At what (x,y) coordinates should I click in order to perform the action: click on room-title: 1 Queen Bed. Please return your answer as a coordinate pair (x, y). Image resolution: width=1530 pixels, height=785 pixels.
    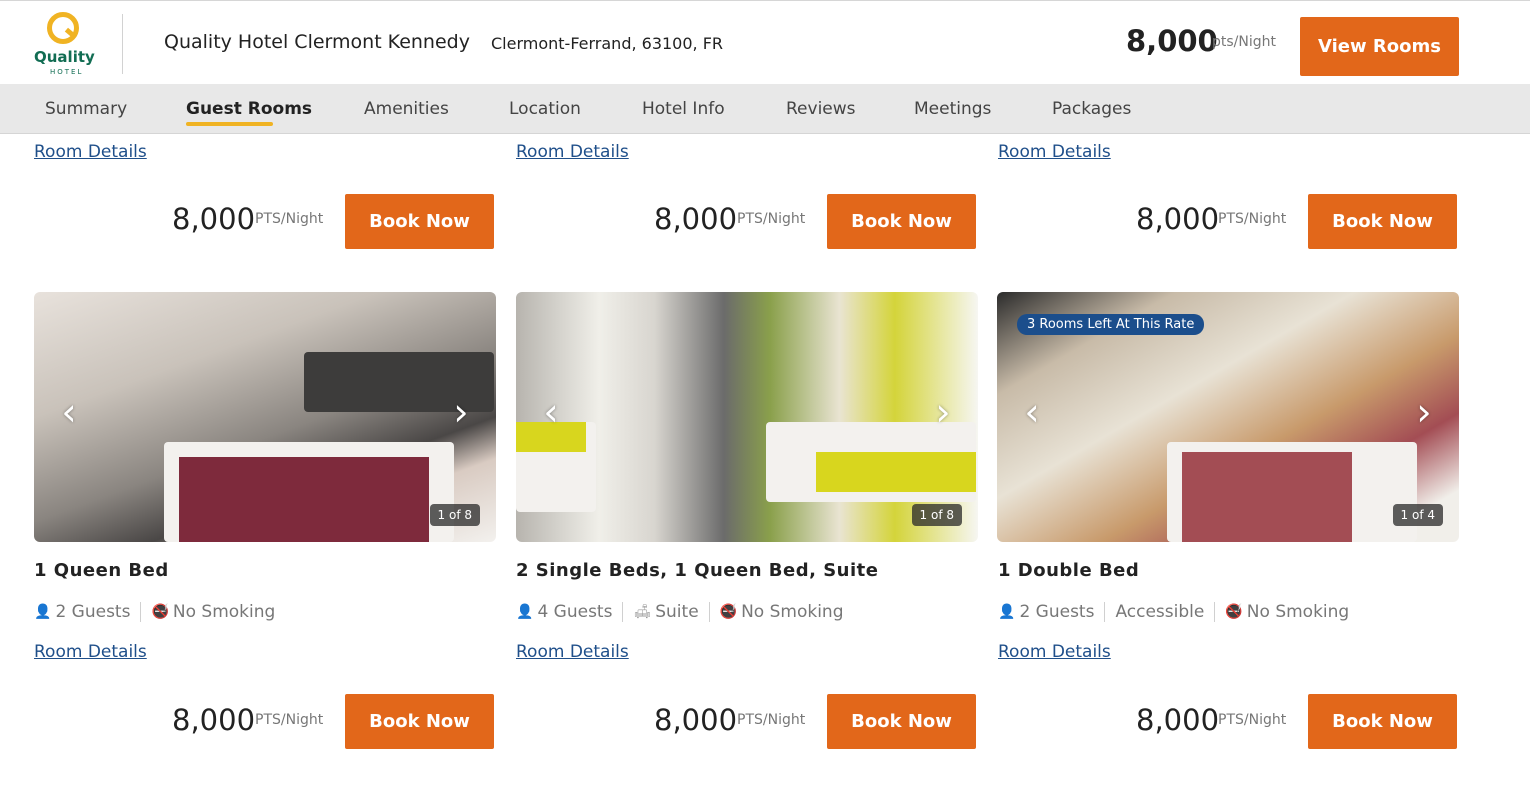
    Looking at the image, I should click on (101, 570).